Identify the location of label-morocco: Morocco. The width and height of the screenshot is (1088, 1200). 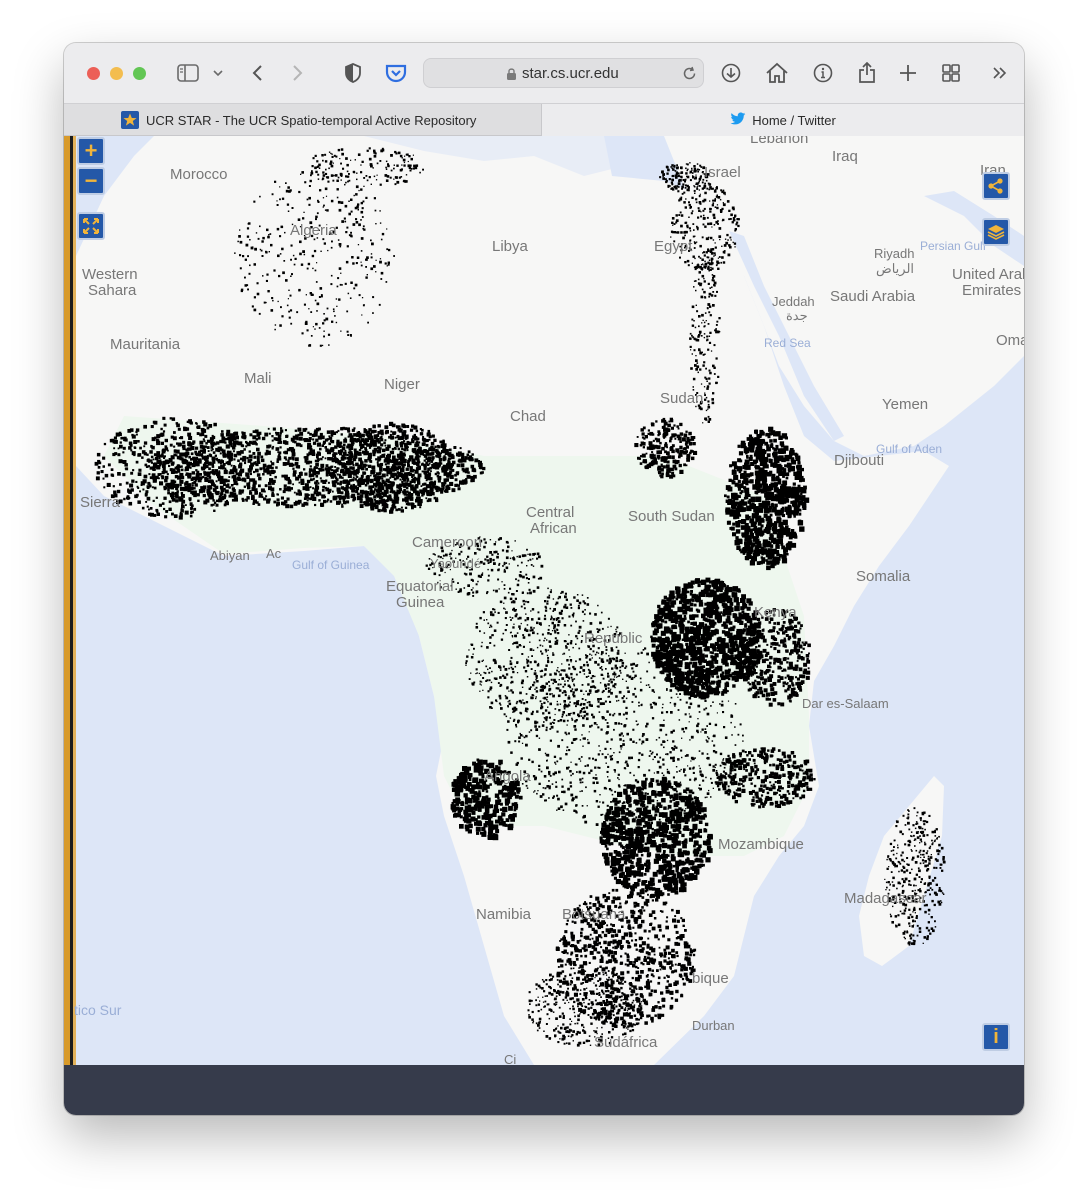
(199, 174).